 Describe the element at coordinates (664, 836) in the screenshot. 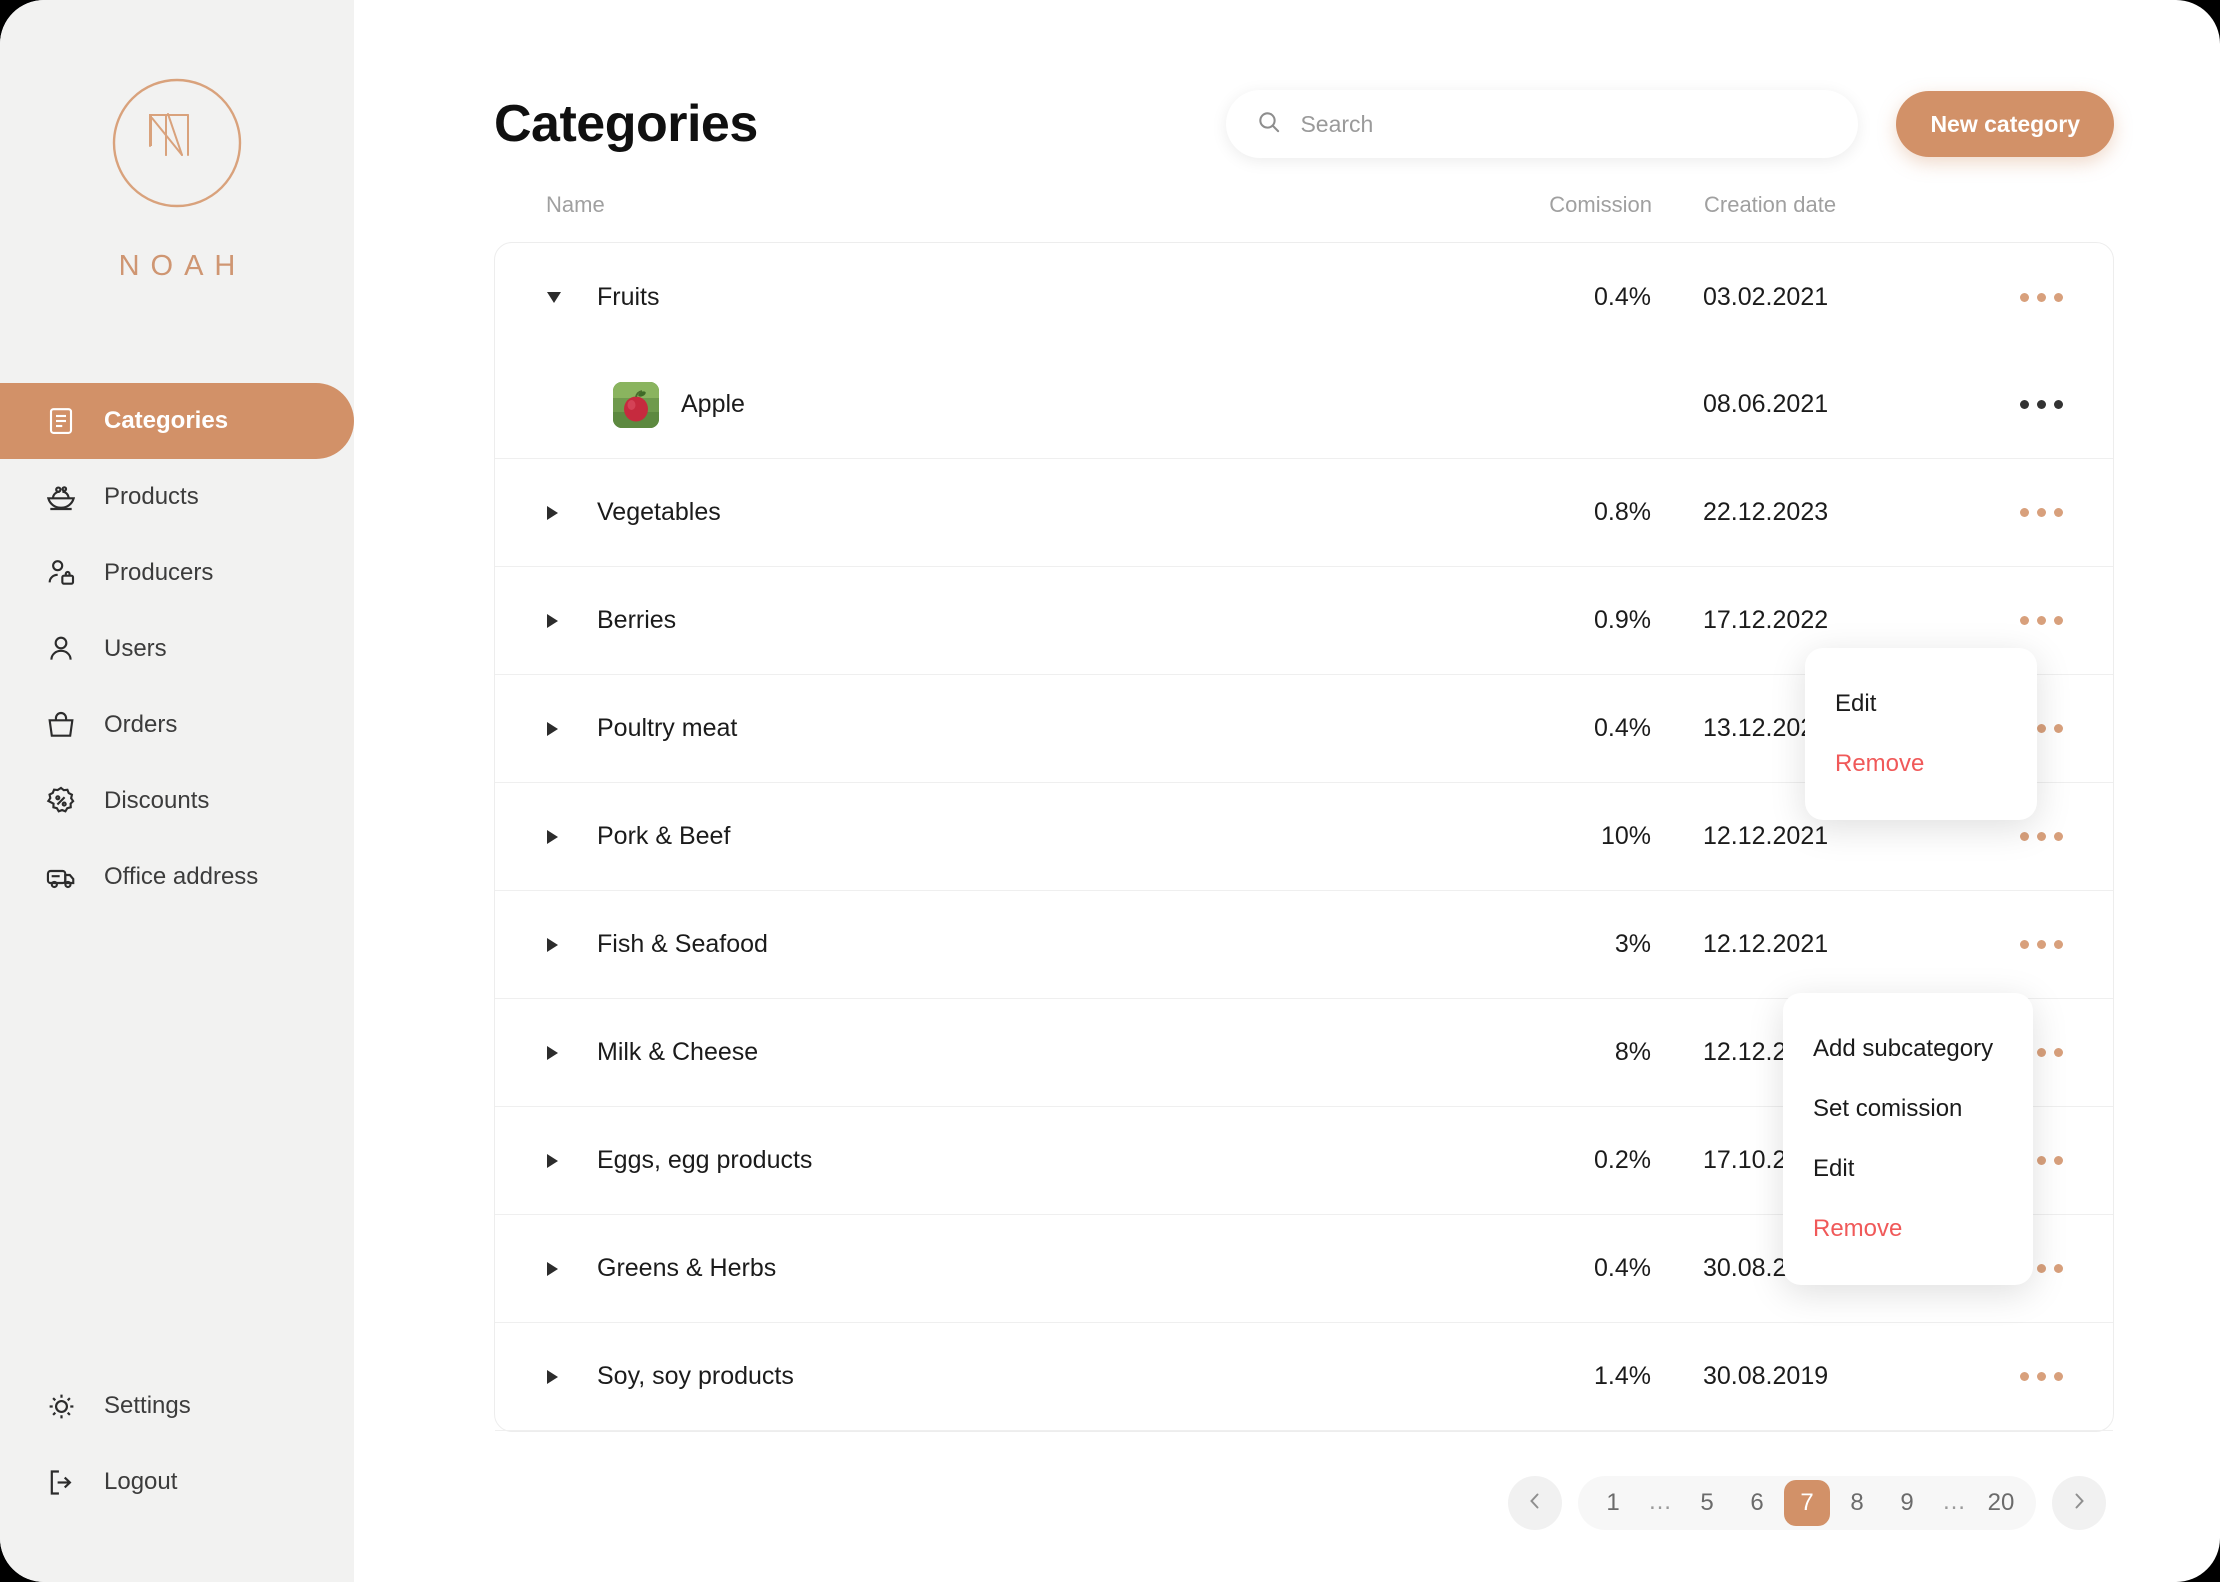

I see `row-name: Pork & Beef` at that location.